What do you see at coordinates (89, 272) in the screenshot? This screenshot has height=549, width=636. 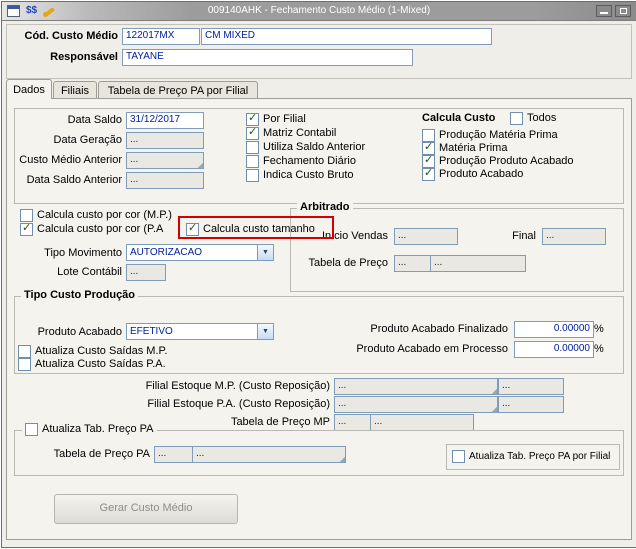 I see `lote-contabil-label: Lote Contábil` at bounding box center [89, 272].